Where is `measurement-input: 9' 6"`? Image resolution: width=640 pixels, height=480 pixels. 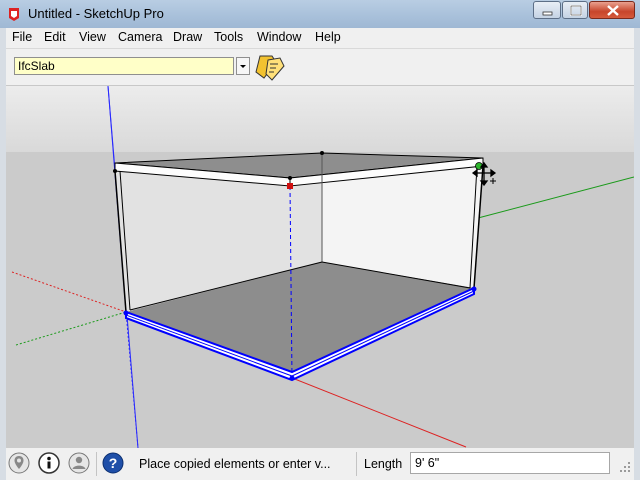 measurement-input: 9' 6" is located at coordinates (510, 463).